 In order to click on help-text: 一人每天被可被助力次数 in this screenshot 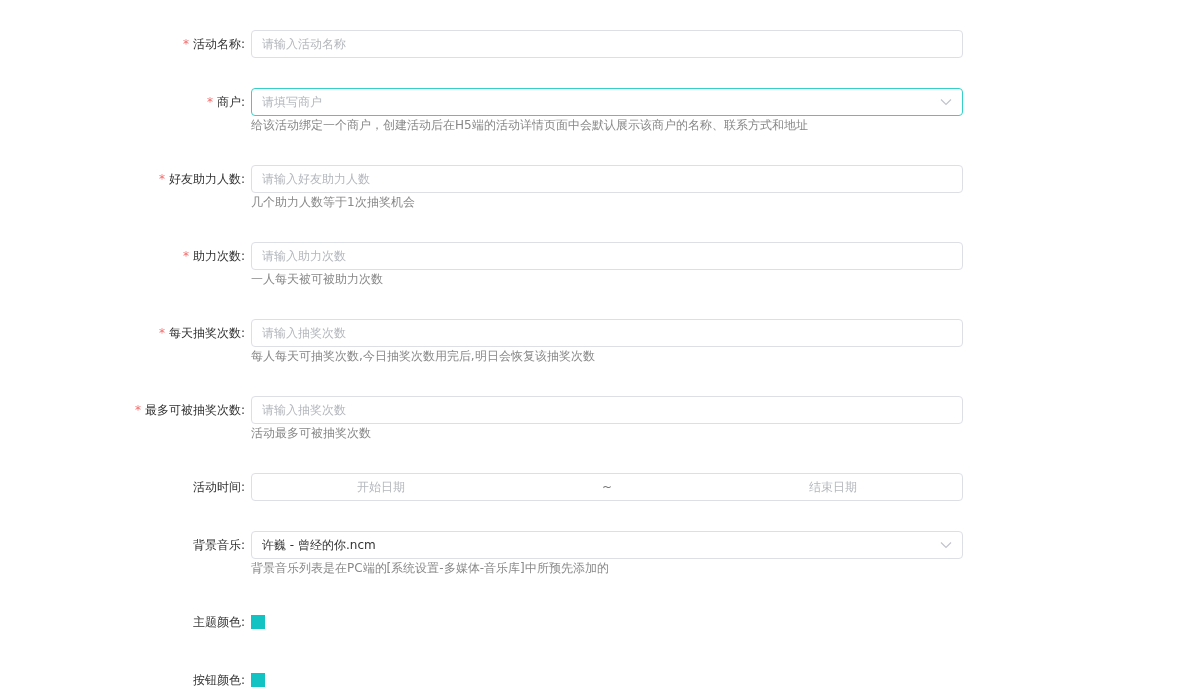, I will do `click(317, 279)`.